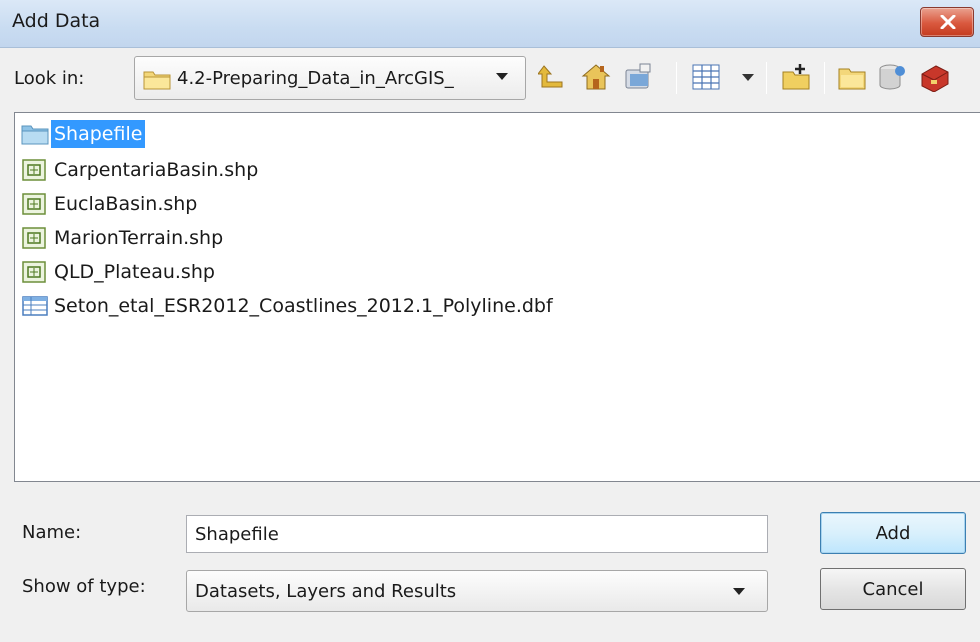  Describe the element at coordinates (134, 272) in the screenshot. I see `file-name: QLD_Plateau.shp` at that location.